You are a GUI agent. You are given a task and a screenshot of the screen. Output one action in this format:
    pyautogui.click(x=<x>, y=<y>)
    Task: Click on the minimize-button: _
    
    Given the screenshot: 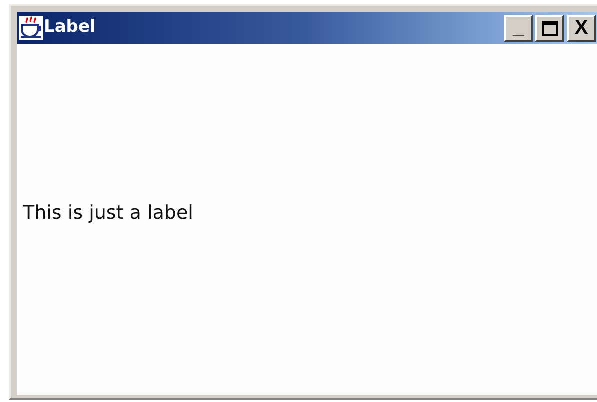 What is the action you would take?
    pyautogui.click(x=518, y=28)
    